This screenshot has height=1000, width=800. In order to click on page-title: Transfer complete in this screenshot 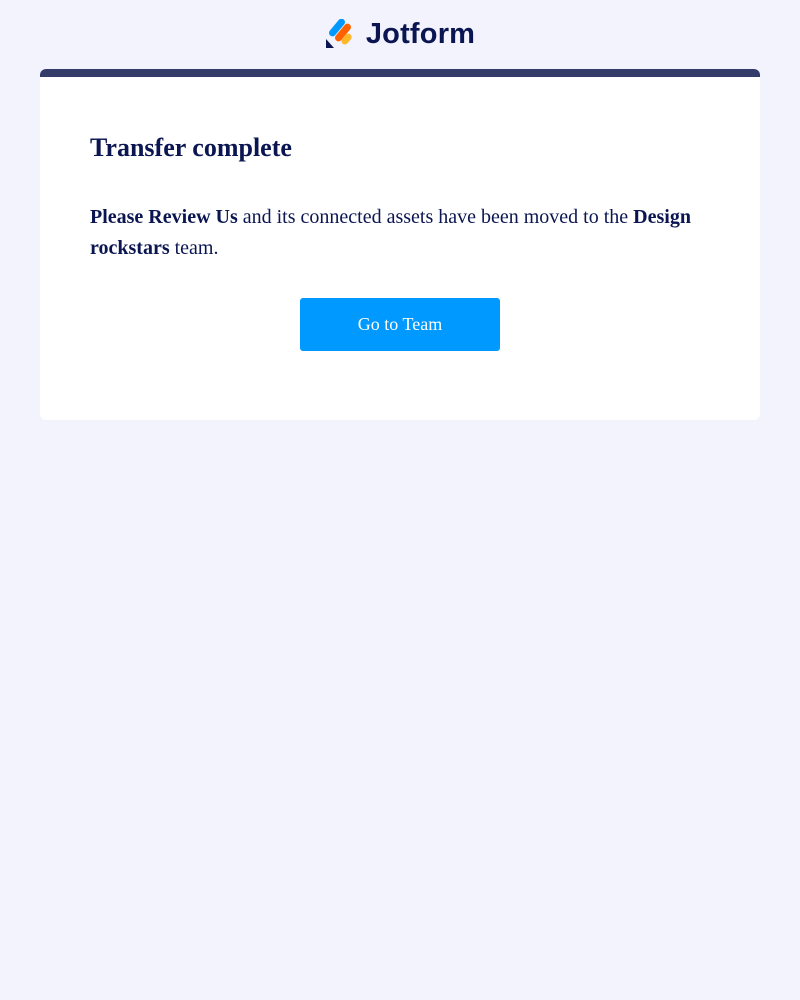, I will do `click(191, 147)`.